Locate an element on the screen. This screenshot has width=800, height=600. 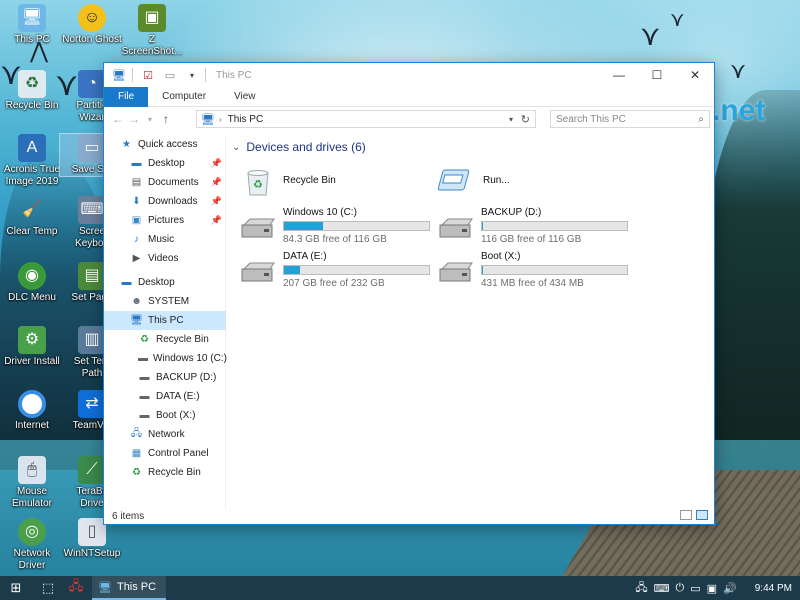
desktop-icon-internet: Internet is located at coordinates (32, 411).